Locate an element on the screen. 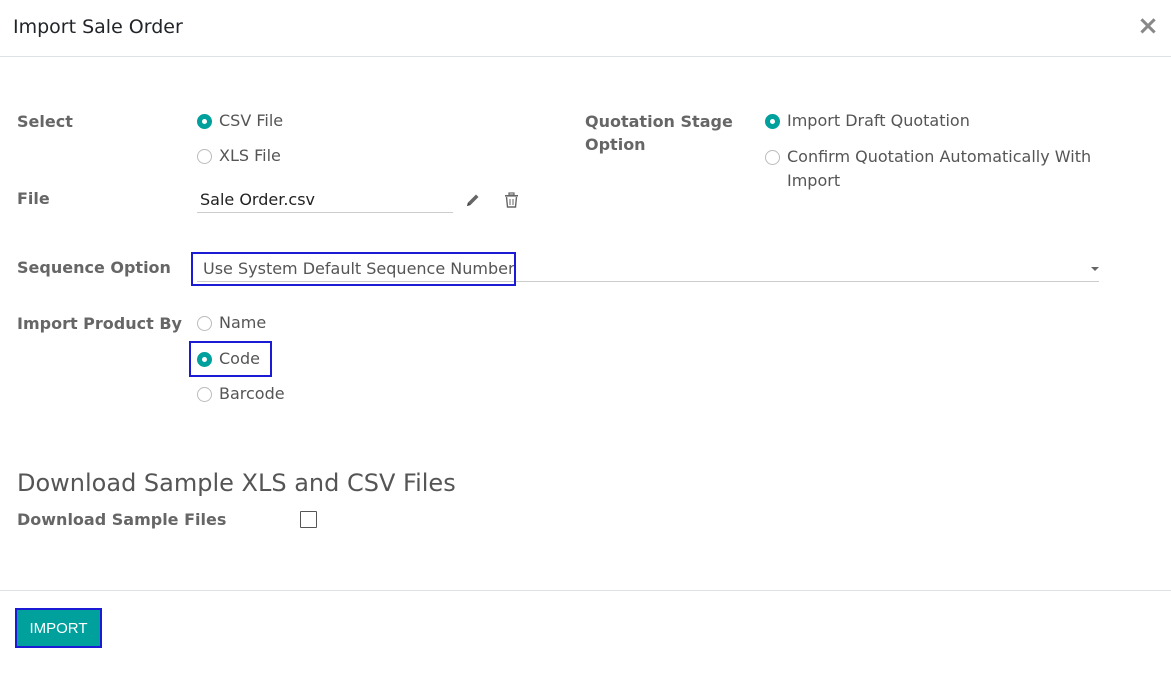 Image resolution: width=1171 pixels, height=673 pixels. pencil-icon is located at coordinates (474, 201).